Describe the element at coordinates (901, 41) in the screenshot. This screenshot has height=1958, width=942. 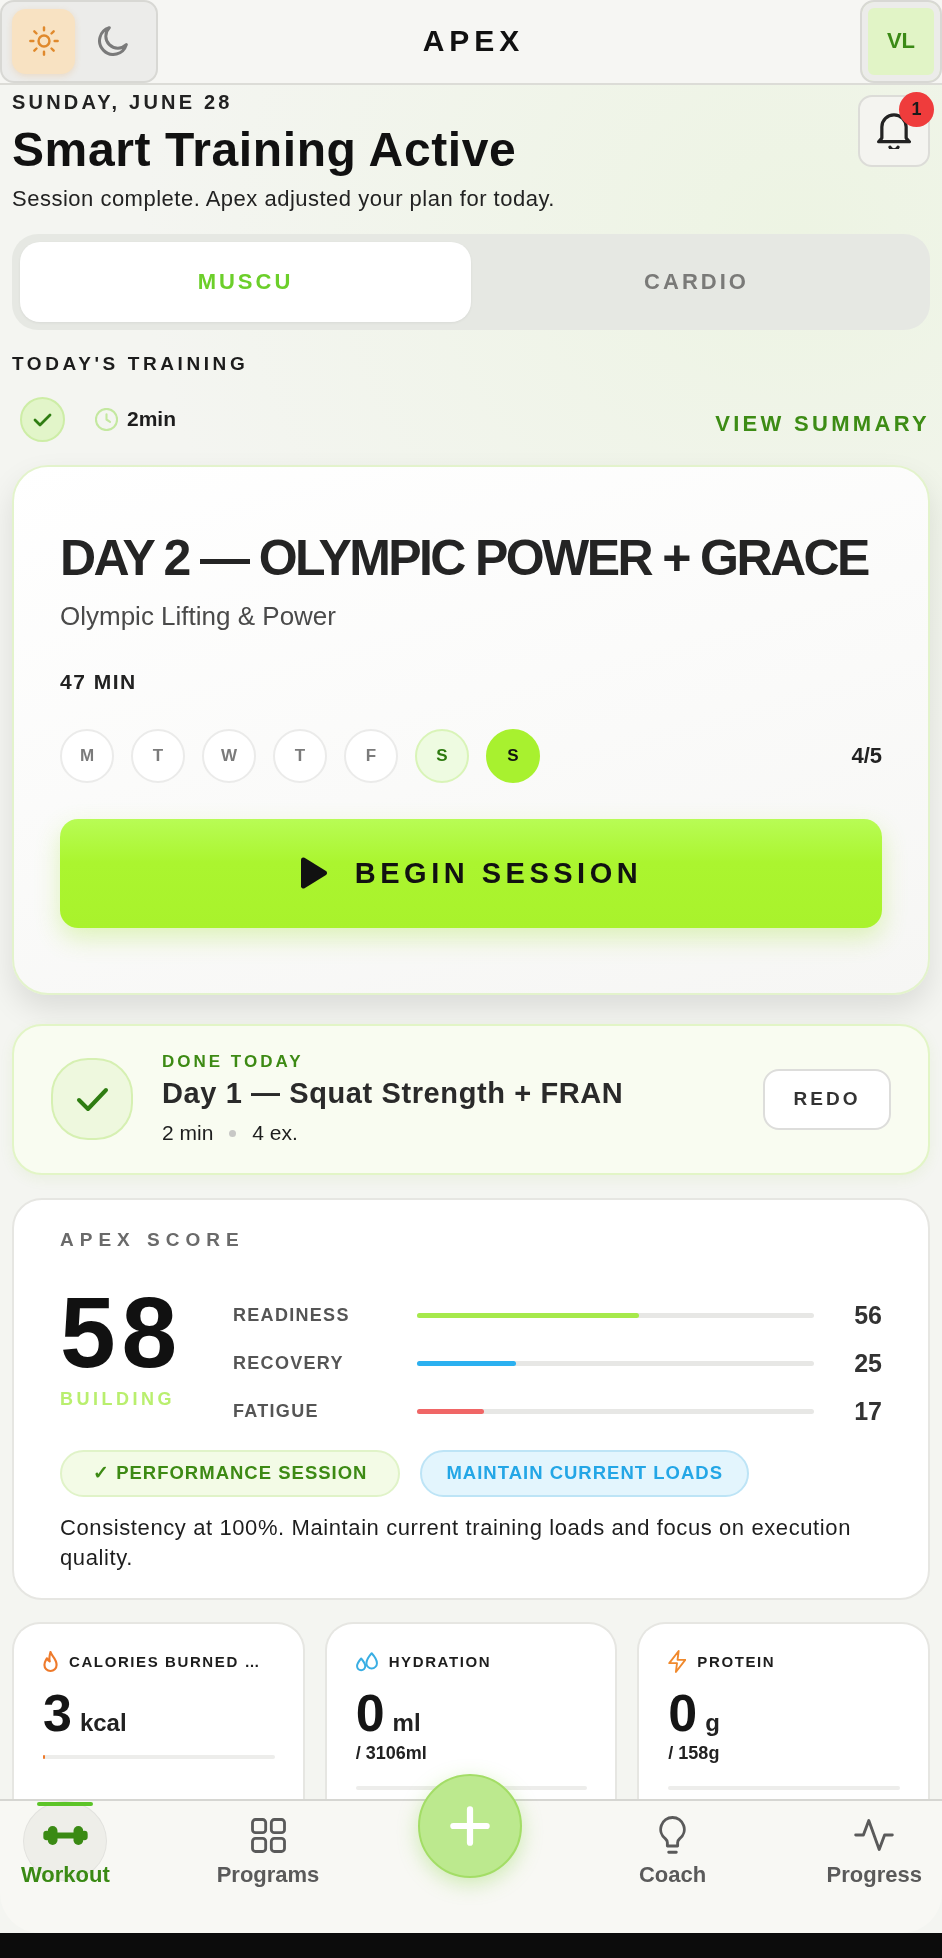
I see `avatar-button: VL` at that location.